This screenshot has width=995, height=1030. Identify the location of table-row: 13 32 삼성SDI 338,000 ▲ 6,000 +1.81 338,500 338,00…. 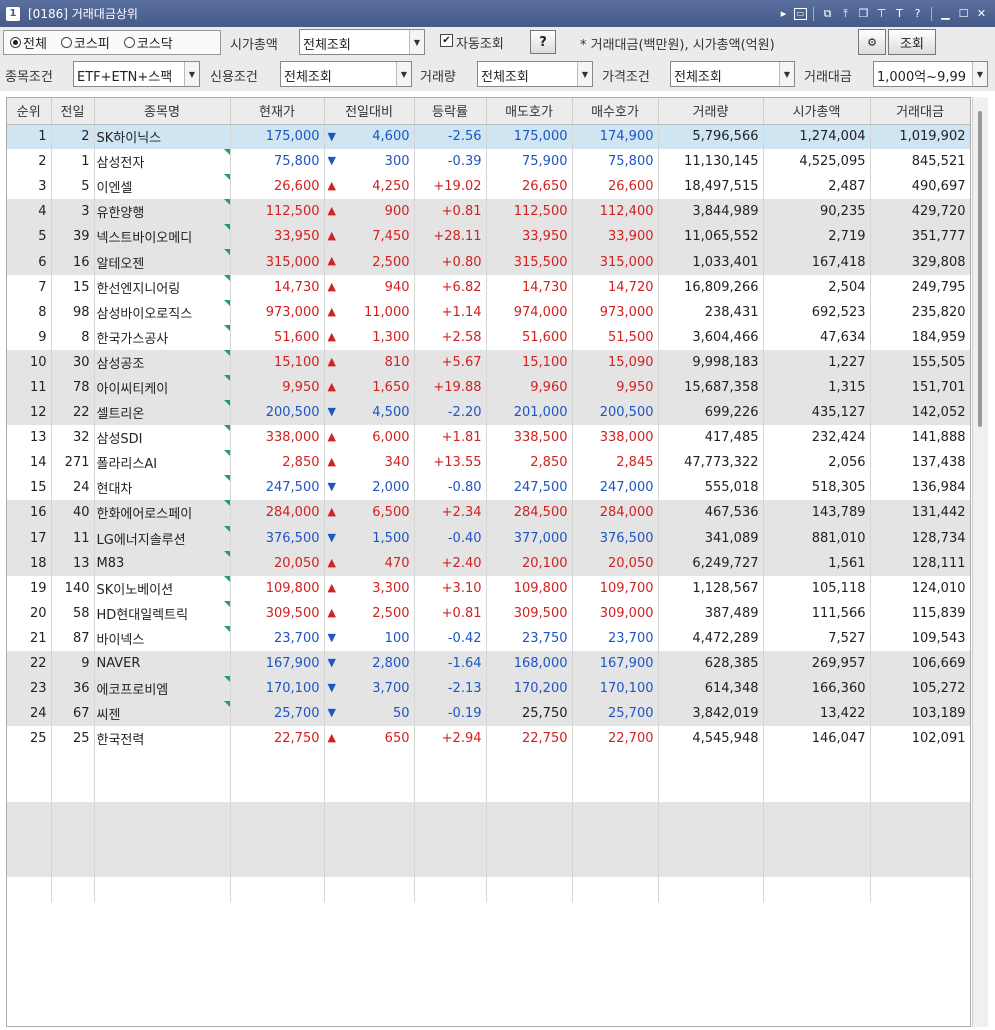
(488, 438).